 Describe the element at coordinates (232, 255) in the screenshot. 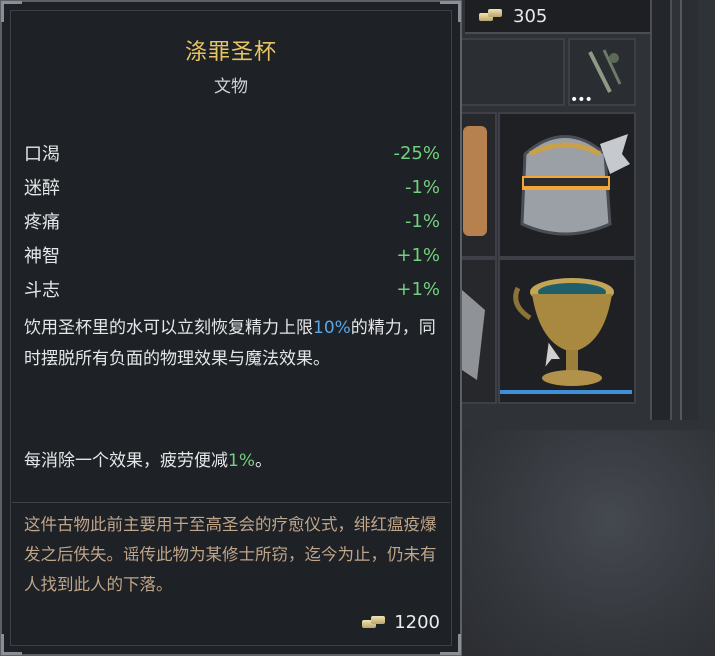

I see `stat-row: 神智 +1%` at that location.